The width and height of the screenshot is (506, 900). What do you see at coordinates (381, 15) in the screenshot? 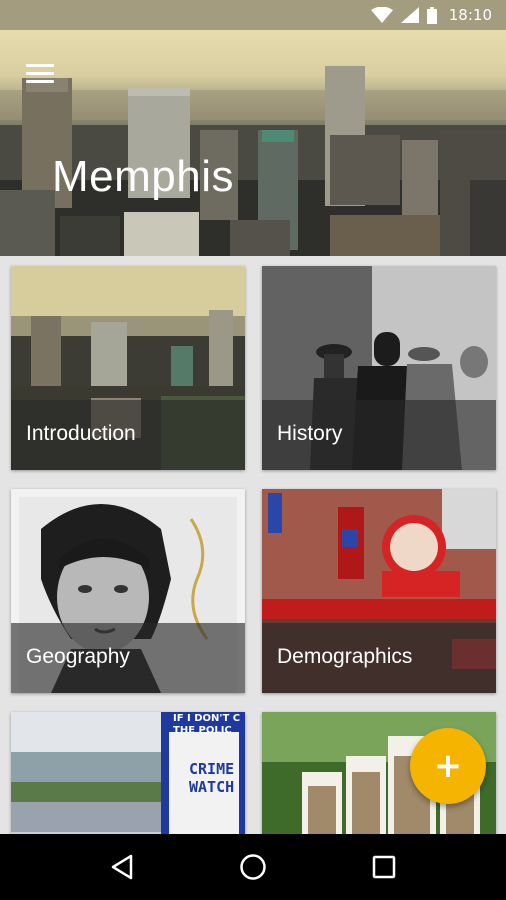
I see `wifi-icon` at bounding box center [381, 15].